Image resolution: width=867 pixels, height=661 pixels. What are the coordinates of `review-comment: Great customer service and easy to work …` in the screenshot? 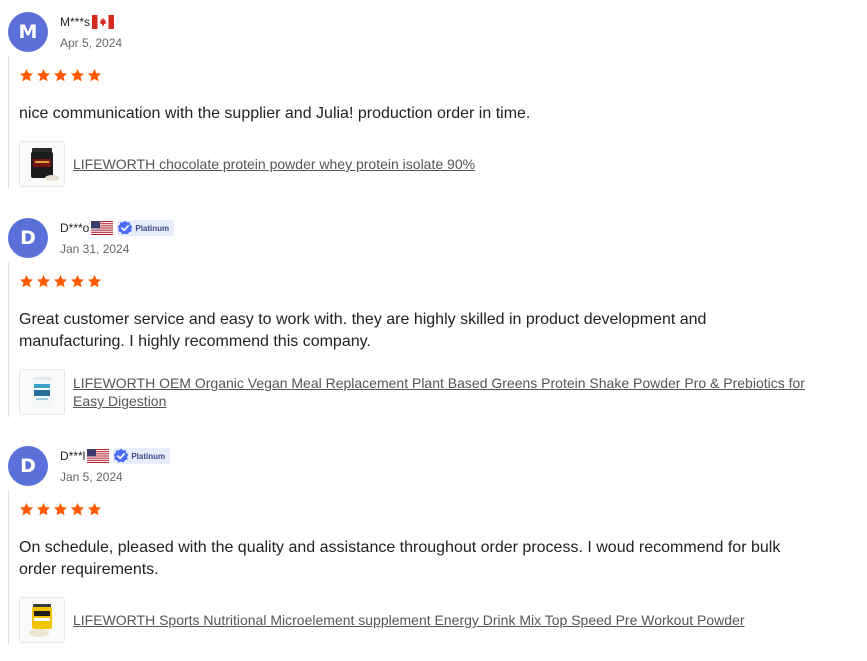 It's located at (363, 330).